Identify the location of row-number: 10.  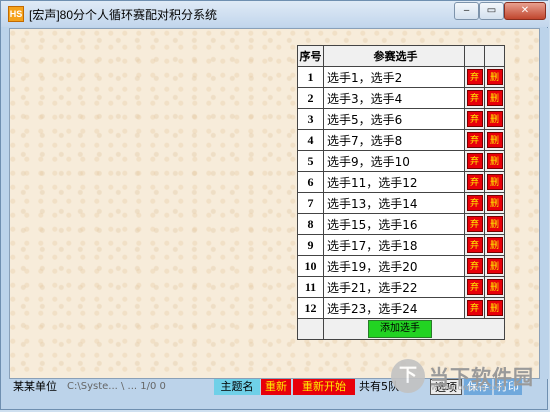
(310, 266).